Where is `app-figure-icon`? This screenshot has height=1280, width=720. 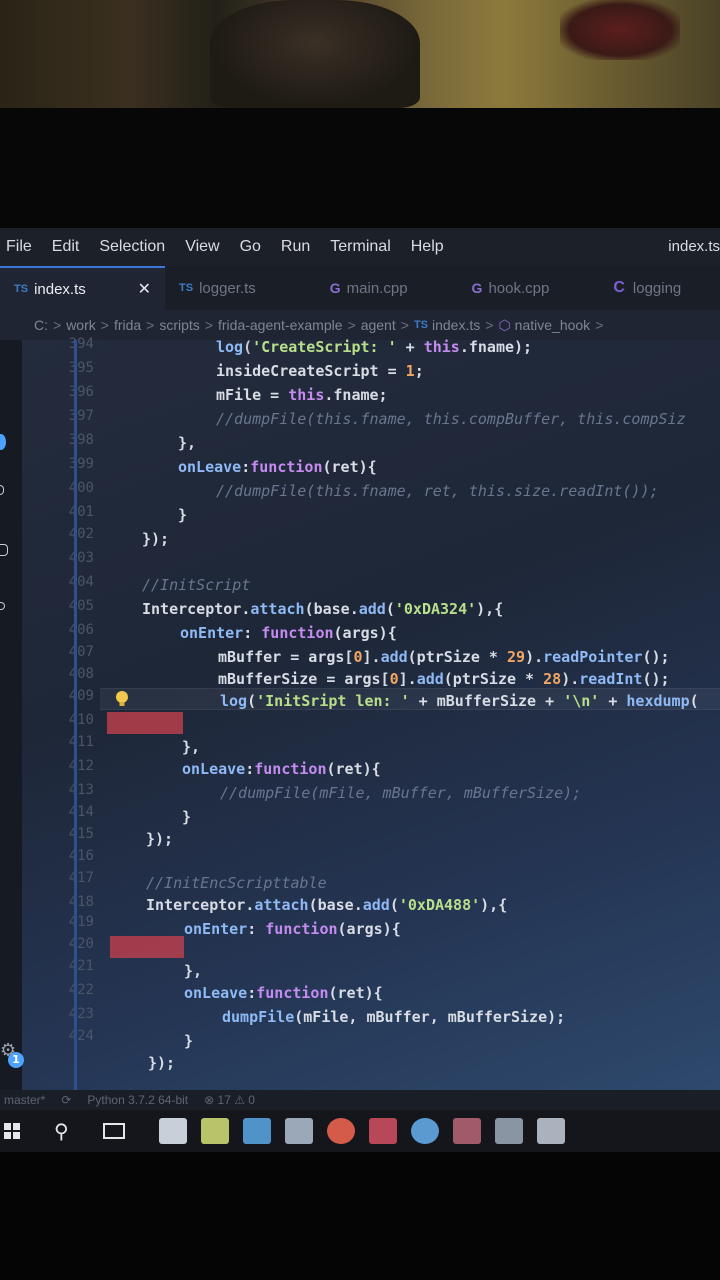 app-figure-icon is located at coordinates (466, 1131).